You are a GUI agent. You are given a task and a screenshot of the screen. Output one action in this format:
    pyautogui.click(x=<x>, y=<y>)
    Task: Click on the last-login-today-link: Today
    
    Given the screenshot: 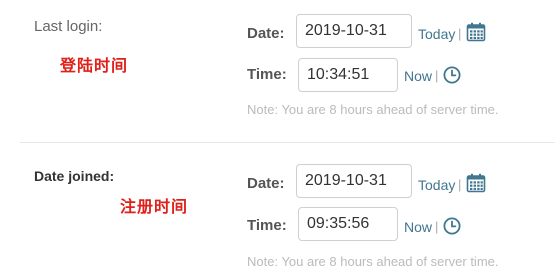 What is the action you would take?
    pyautogui.click(x=436, y=34)
    